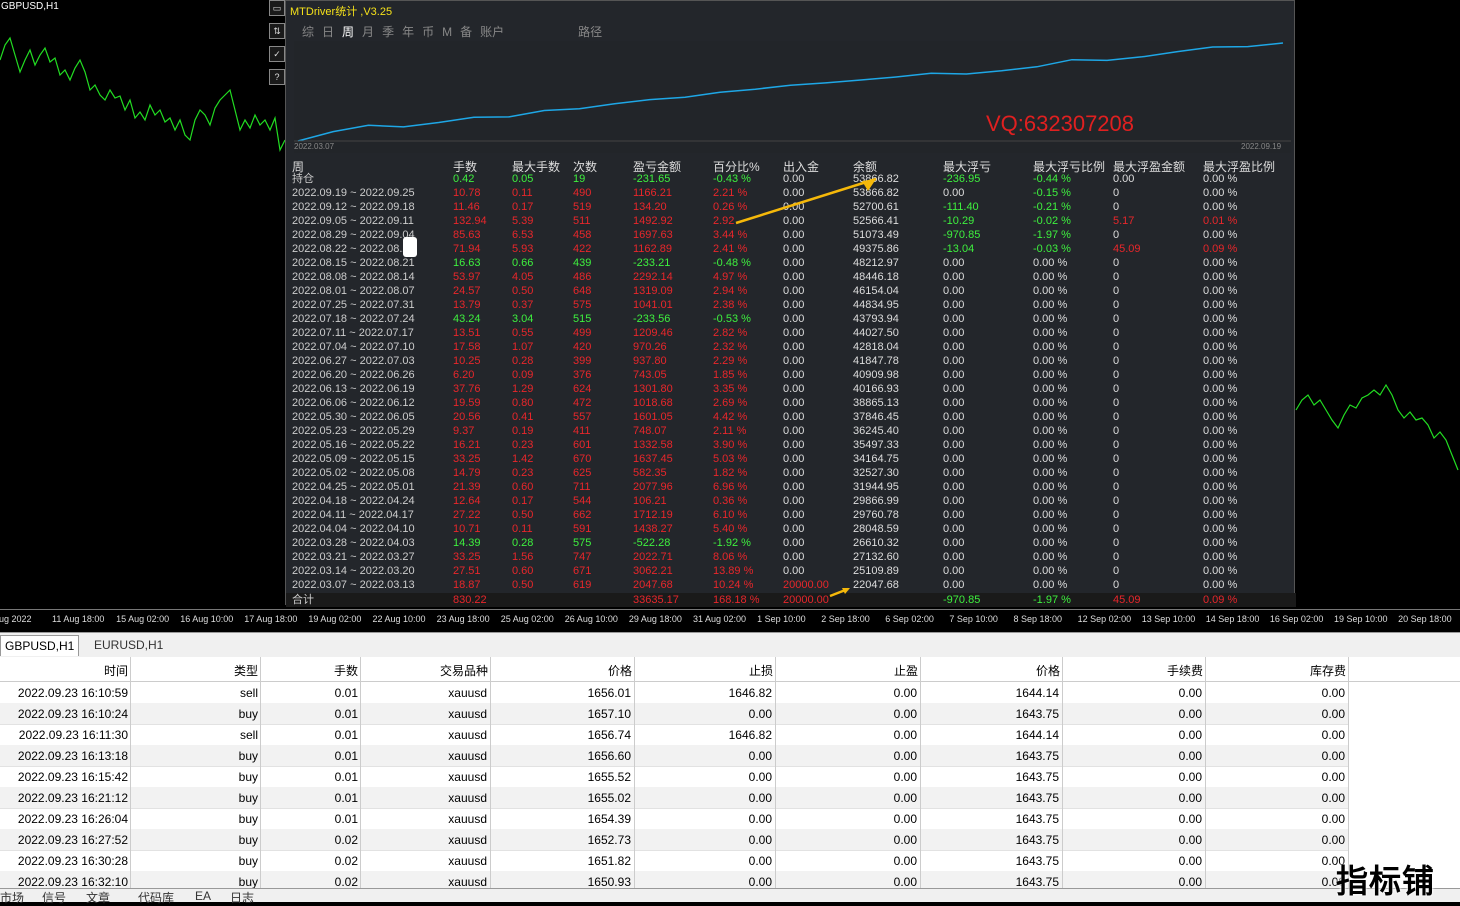  Describe the element at coordinates (523, 571) in the screenshot. I see `stats-cell-maxlot: 0.60` at that location.